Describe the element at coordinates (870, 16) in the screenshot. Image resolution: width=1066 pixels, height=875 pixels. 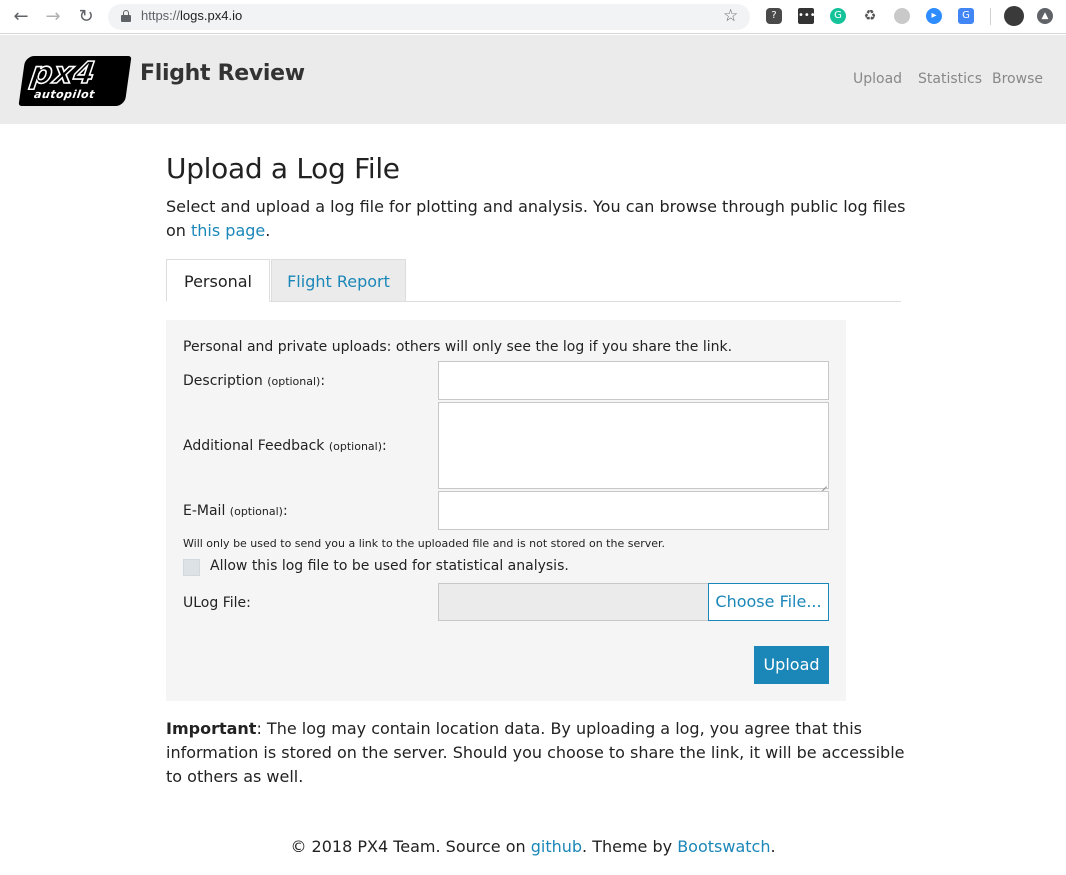
I see `recycle-icon: ♻` at that location.